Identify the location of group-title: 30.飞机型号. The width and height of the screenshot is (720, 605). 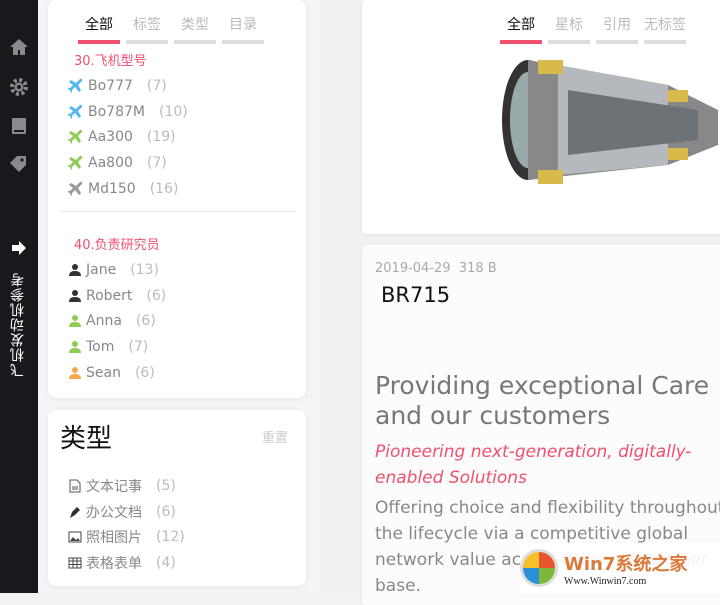
(110, 61).